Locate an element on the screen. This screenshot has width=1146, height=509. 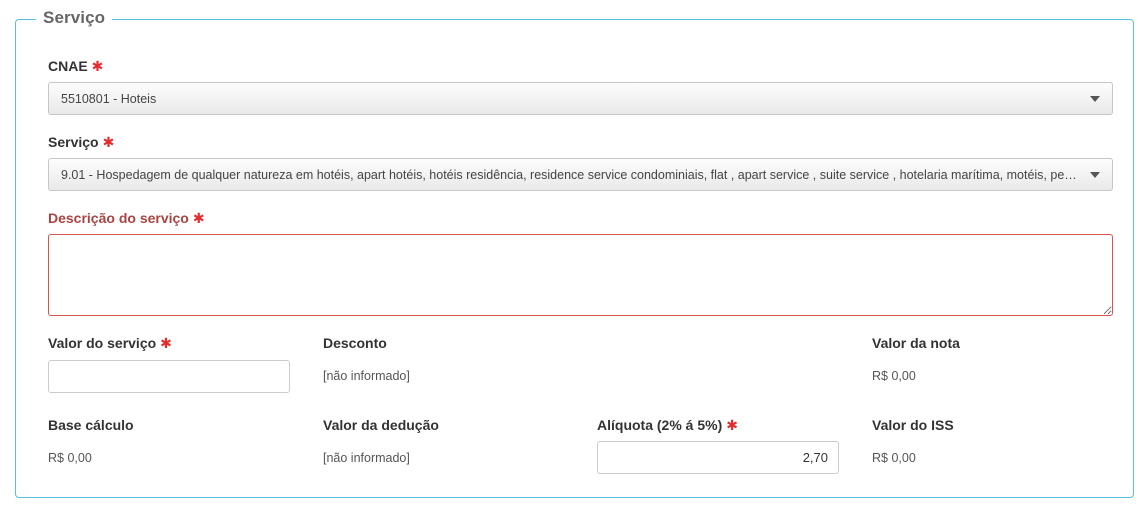
cnae-label: CNAE ✱ is located at coordinates (75, 66).